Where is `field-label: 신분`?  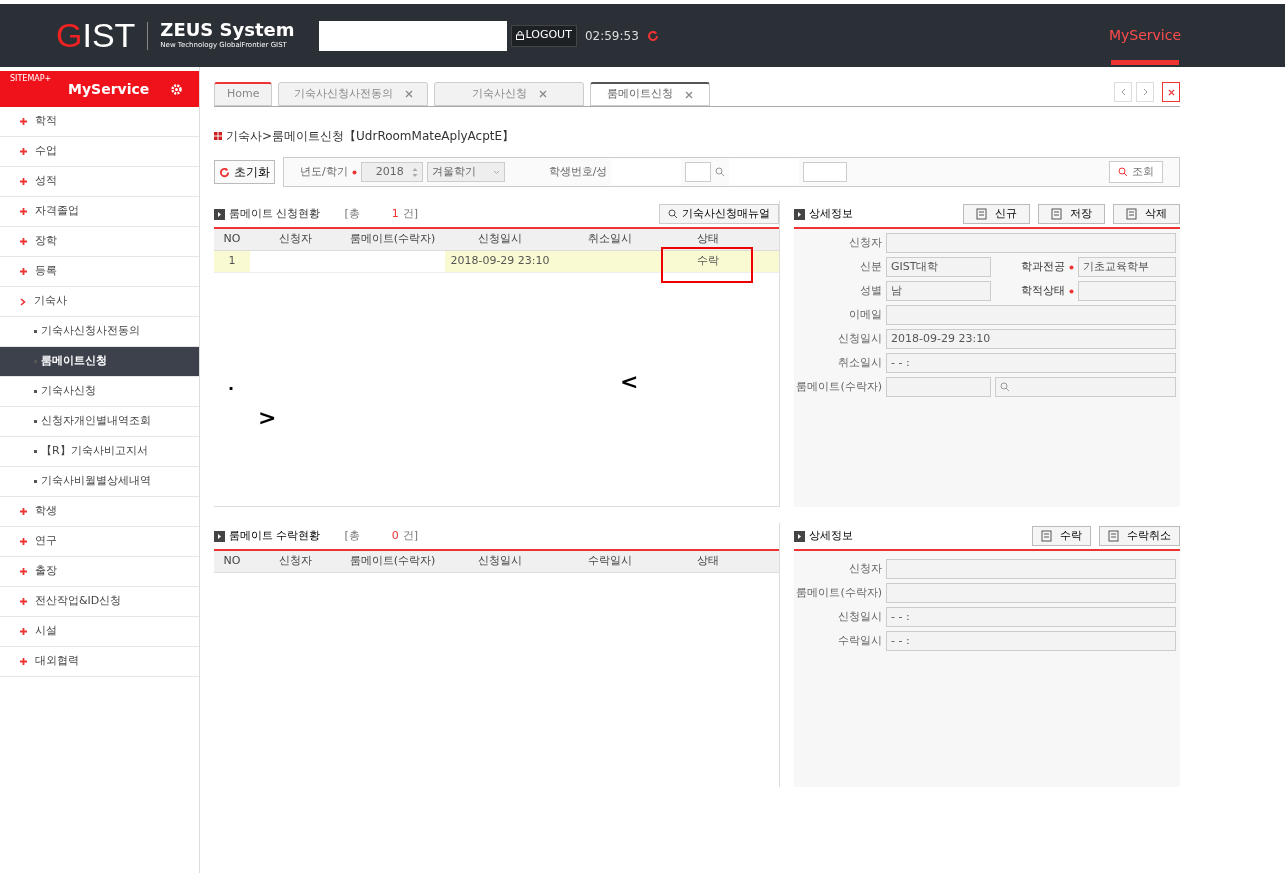 field-label: 신분 is located at coordinates (870, 266).